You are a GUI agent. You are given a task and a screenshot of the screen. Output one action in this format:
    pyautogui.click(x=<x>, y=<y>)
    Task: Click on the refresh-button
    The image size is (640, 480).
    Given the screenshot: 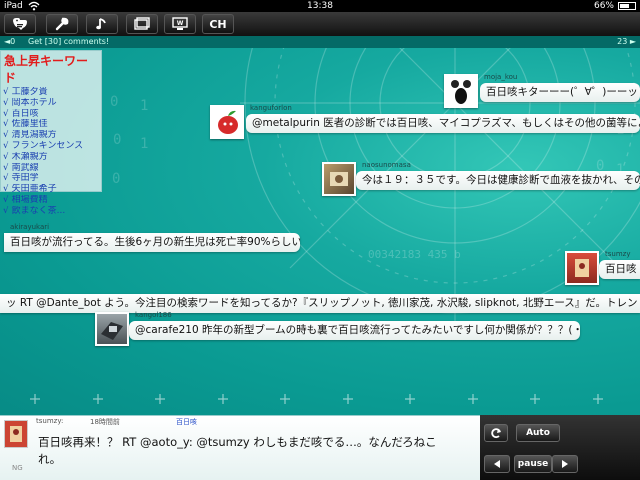 What is the action you would take?
    pyautogui.click(x=496, y=433)
    